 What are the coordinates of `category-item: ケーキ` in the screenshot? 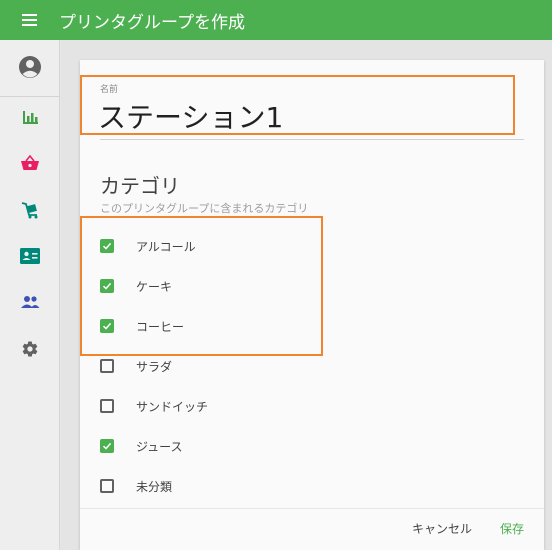 It's located at (250, 286).